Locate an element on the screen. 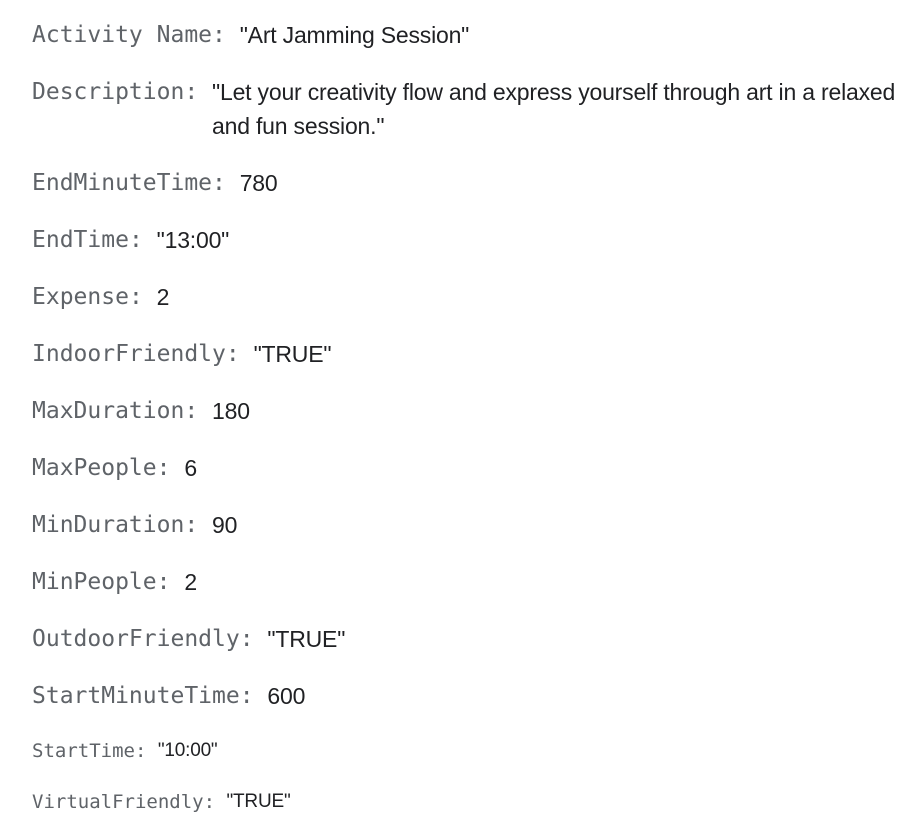 This screenshot has height=834, width=914. field-key: EndMinuteTime is located at coordinates (122, 183).